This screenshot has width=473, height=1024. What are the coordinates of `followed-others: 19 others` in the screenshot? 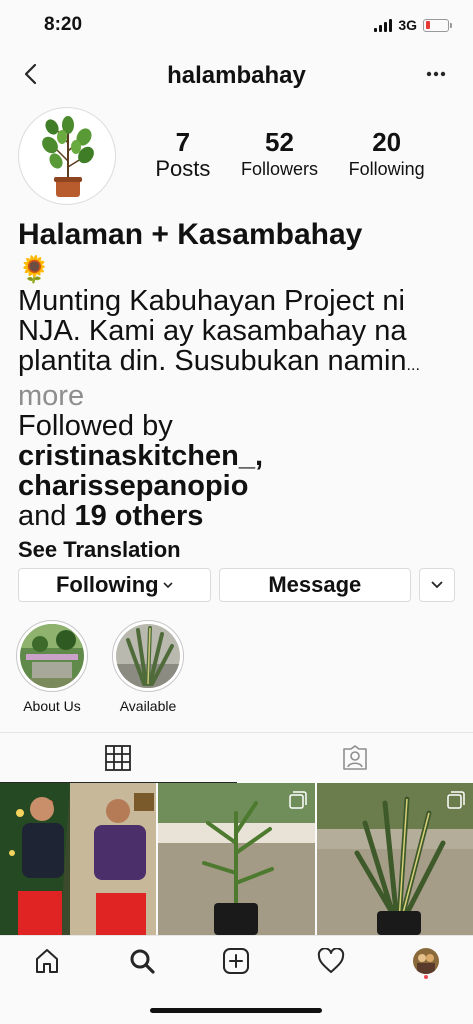 It's located at (139, 516).